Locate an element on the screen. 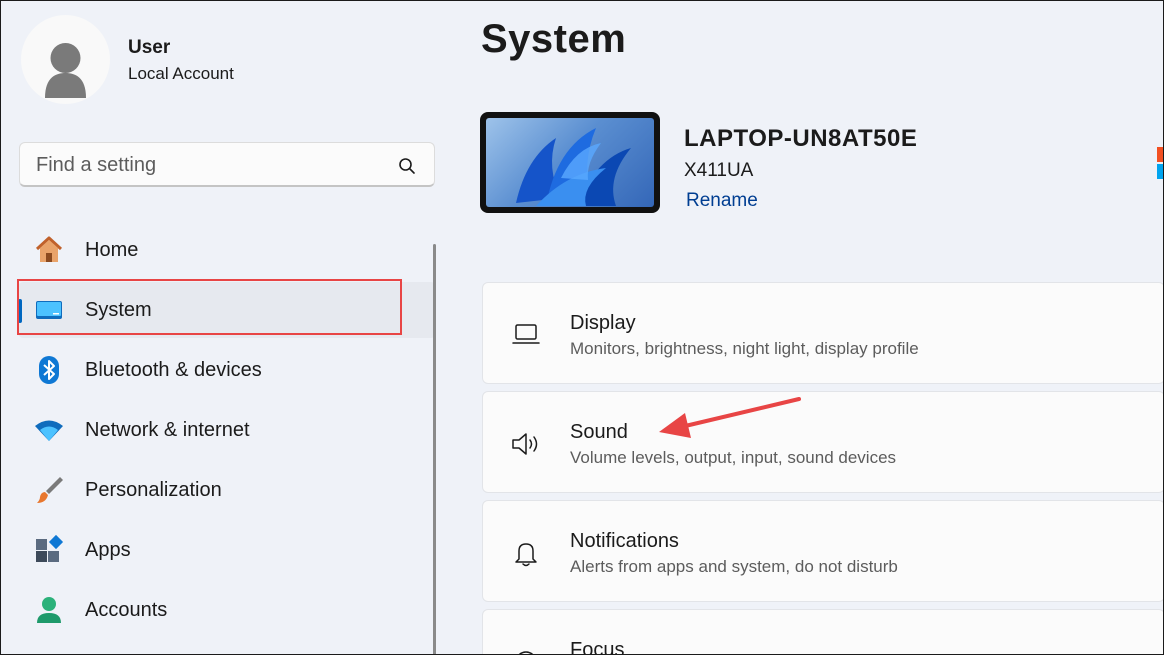 The image size is (1164, 655). bloom-wallpaper-icon is located at coordinates (573, 167).